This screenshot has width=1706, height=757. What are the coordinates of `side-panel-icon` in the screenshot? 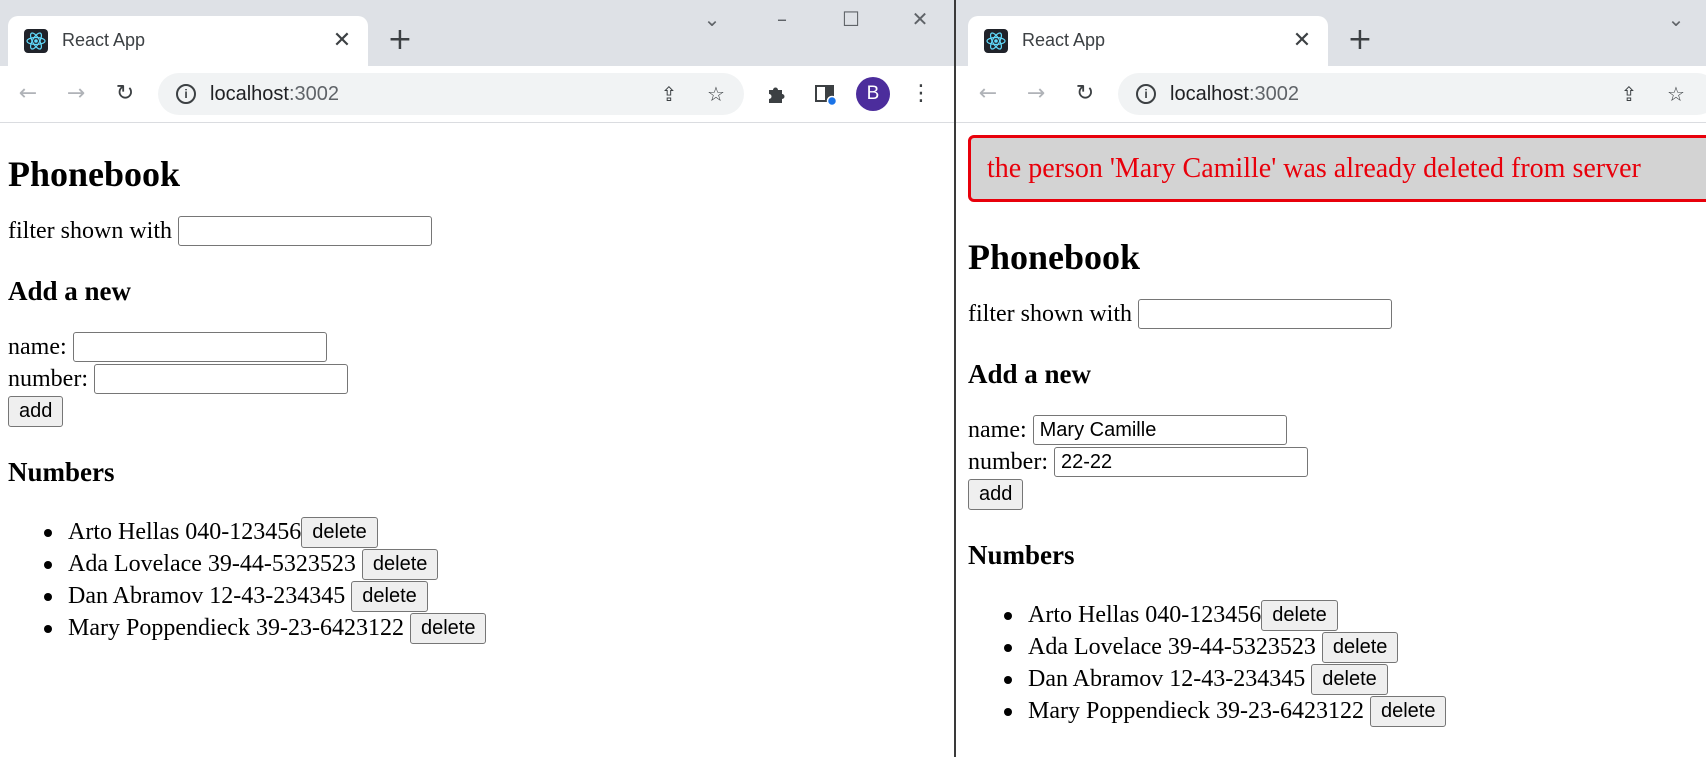 It's located at (825, 94).